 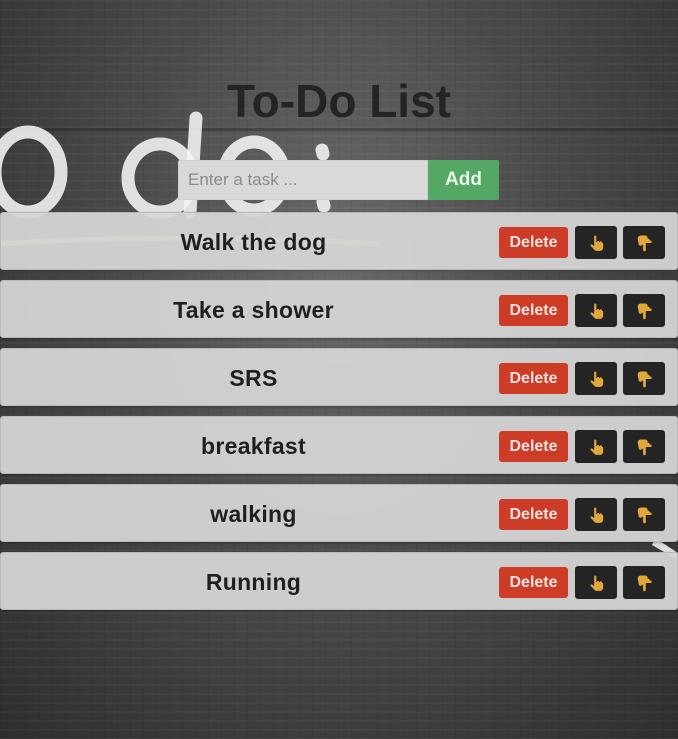 I want to click on task-text: Running, so click(x=253, y=582).